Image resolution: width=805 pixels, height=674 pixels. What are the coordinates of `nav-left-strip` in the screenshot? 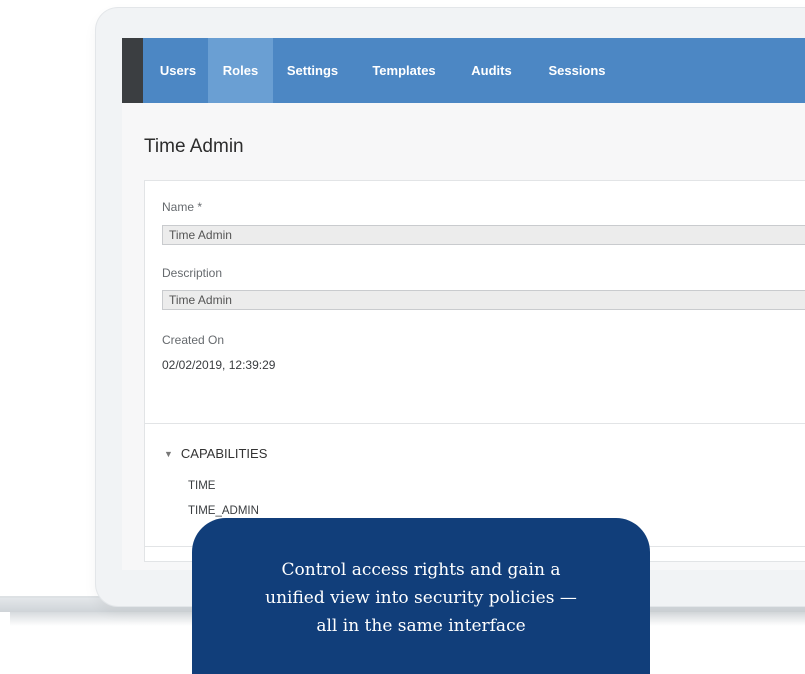 It's located at (132, 70).